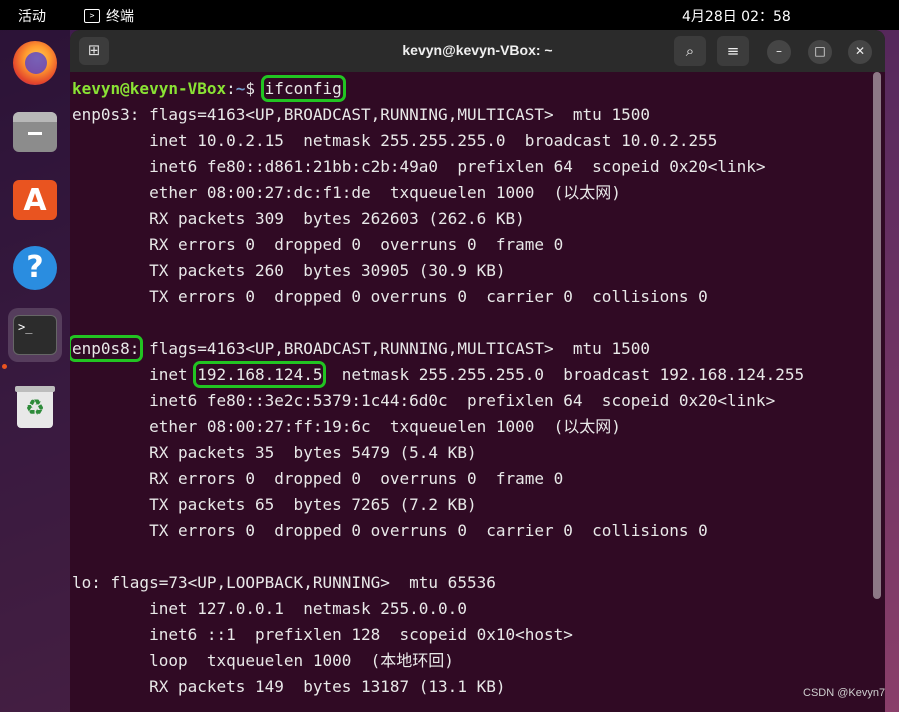 This screenshot has width=899, height=712. Describe the element at coordinates (289, 270) in the screenshot. I see `output-line: TX packets 260 bytes 30905 (30.9 KB)` at that location.